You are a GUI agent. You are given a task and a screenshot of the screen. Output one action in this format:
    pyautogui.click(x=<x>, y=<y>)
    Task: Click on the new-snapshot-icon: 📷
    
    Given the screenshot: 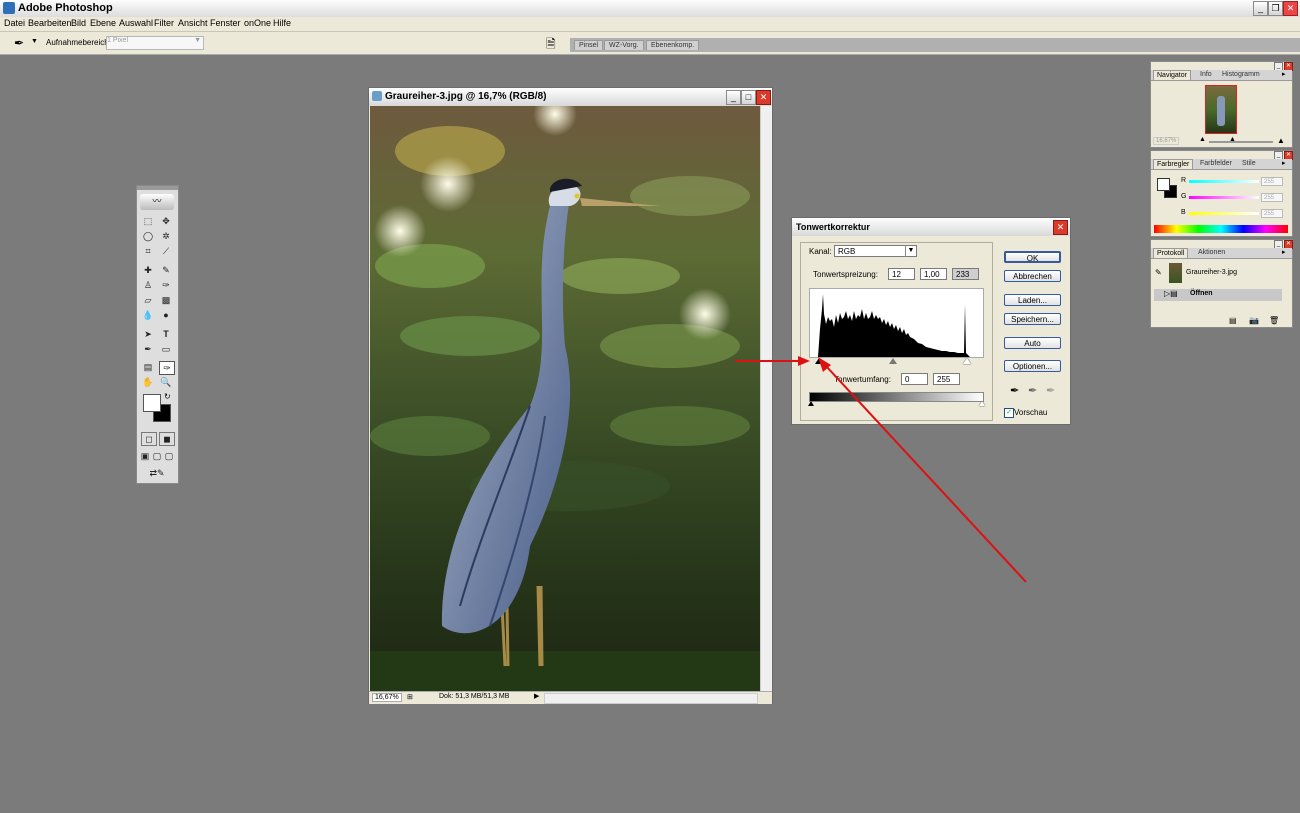 What is the action you would take?
    pyautogui.click(x=1254, y=320)
    